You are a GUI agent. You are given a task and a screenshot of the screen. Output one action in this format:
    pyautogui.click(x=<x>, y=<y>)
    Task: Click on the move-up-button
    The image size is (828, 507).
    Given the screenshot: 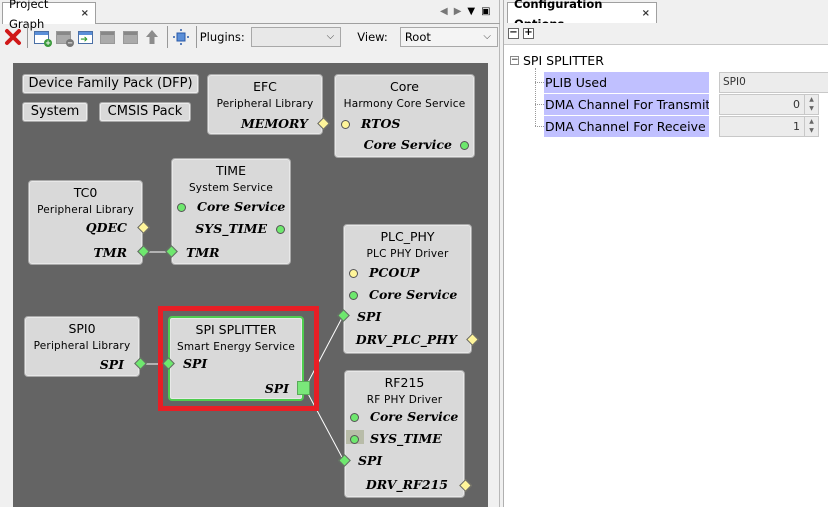 What is the action you would take?
    pyautogui.click(x=152, y=37)
    